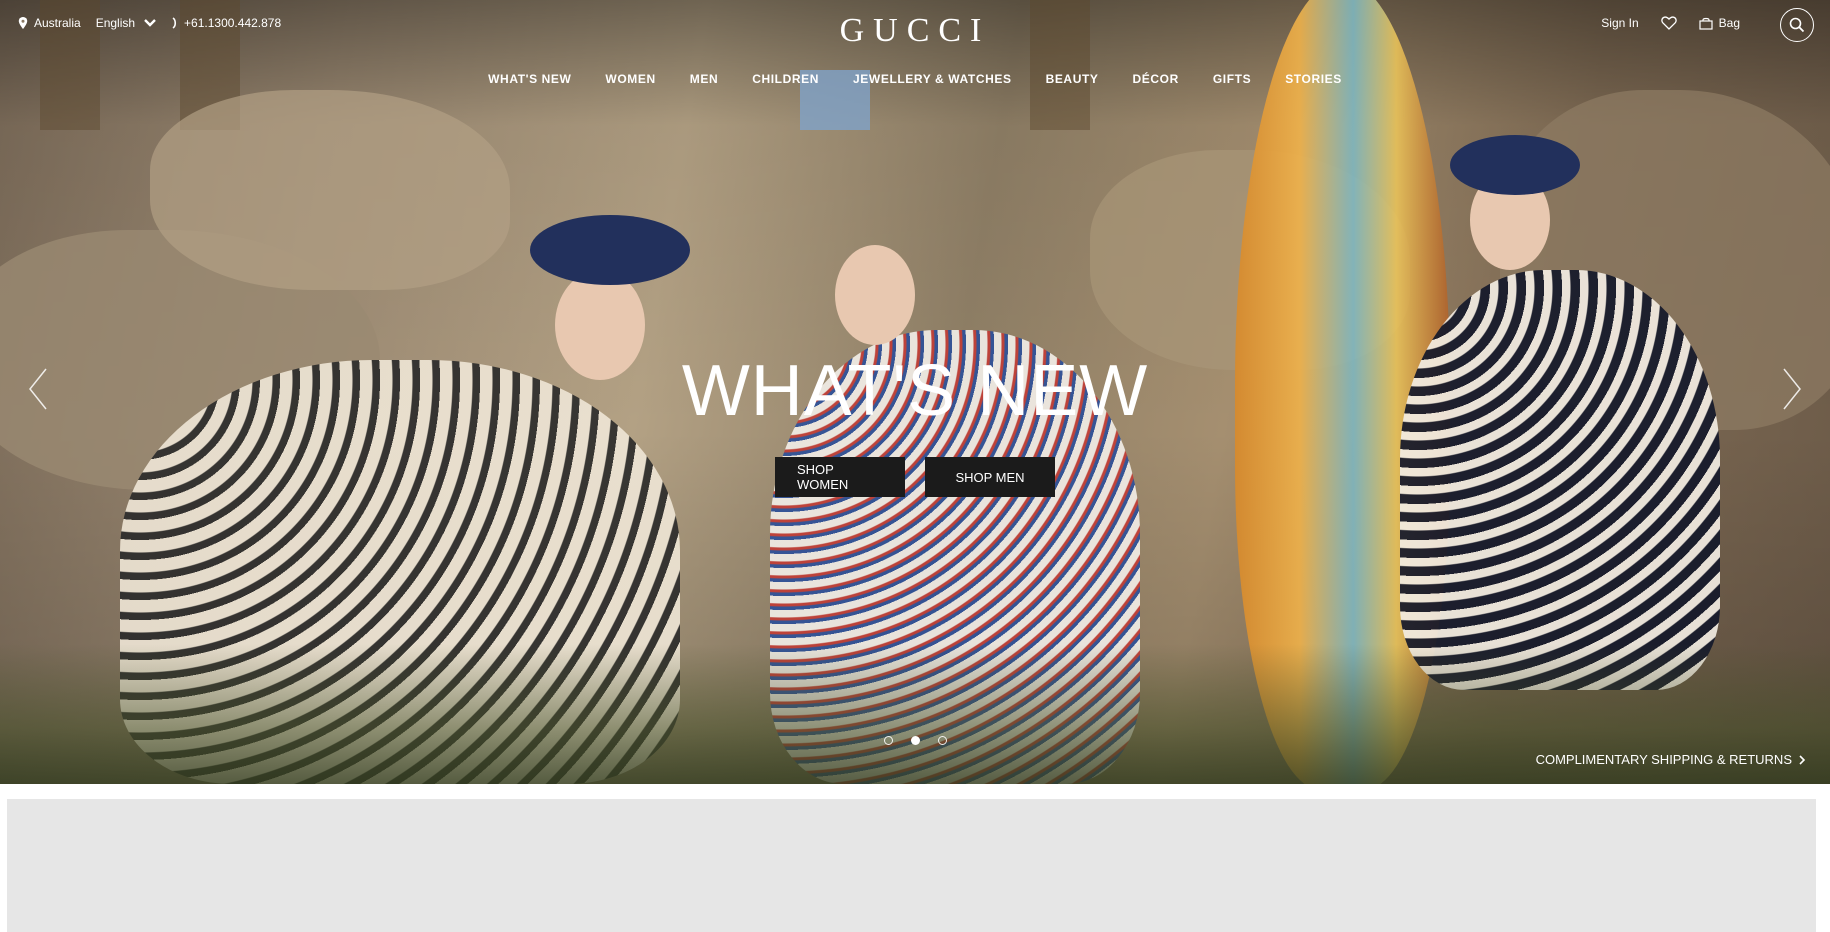 Image resolution: width=1830 pixels, height=932 pixels. I want to click on shipping-returns-label: COMPLIMENTARY SHIPPING & RETURNS, so click(1663, 759).